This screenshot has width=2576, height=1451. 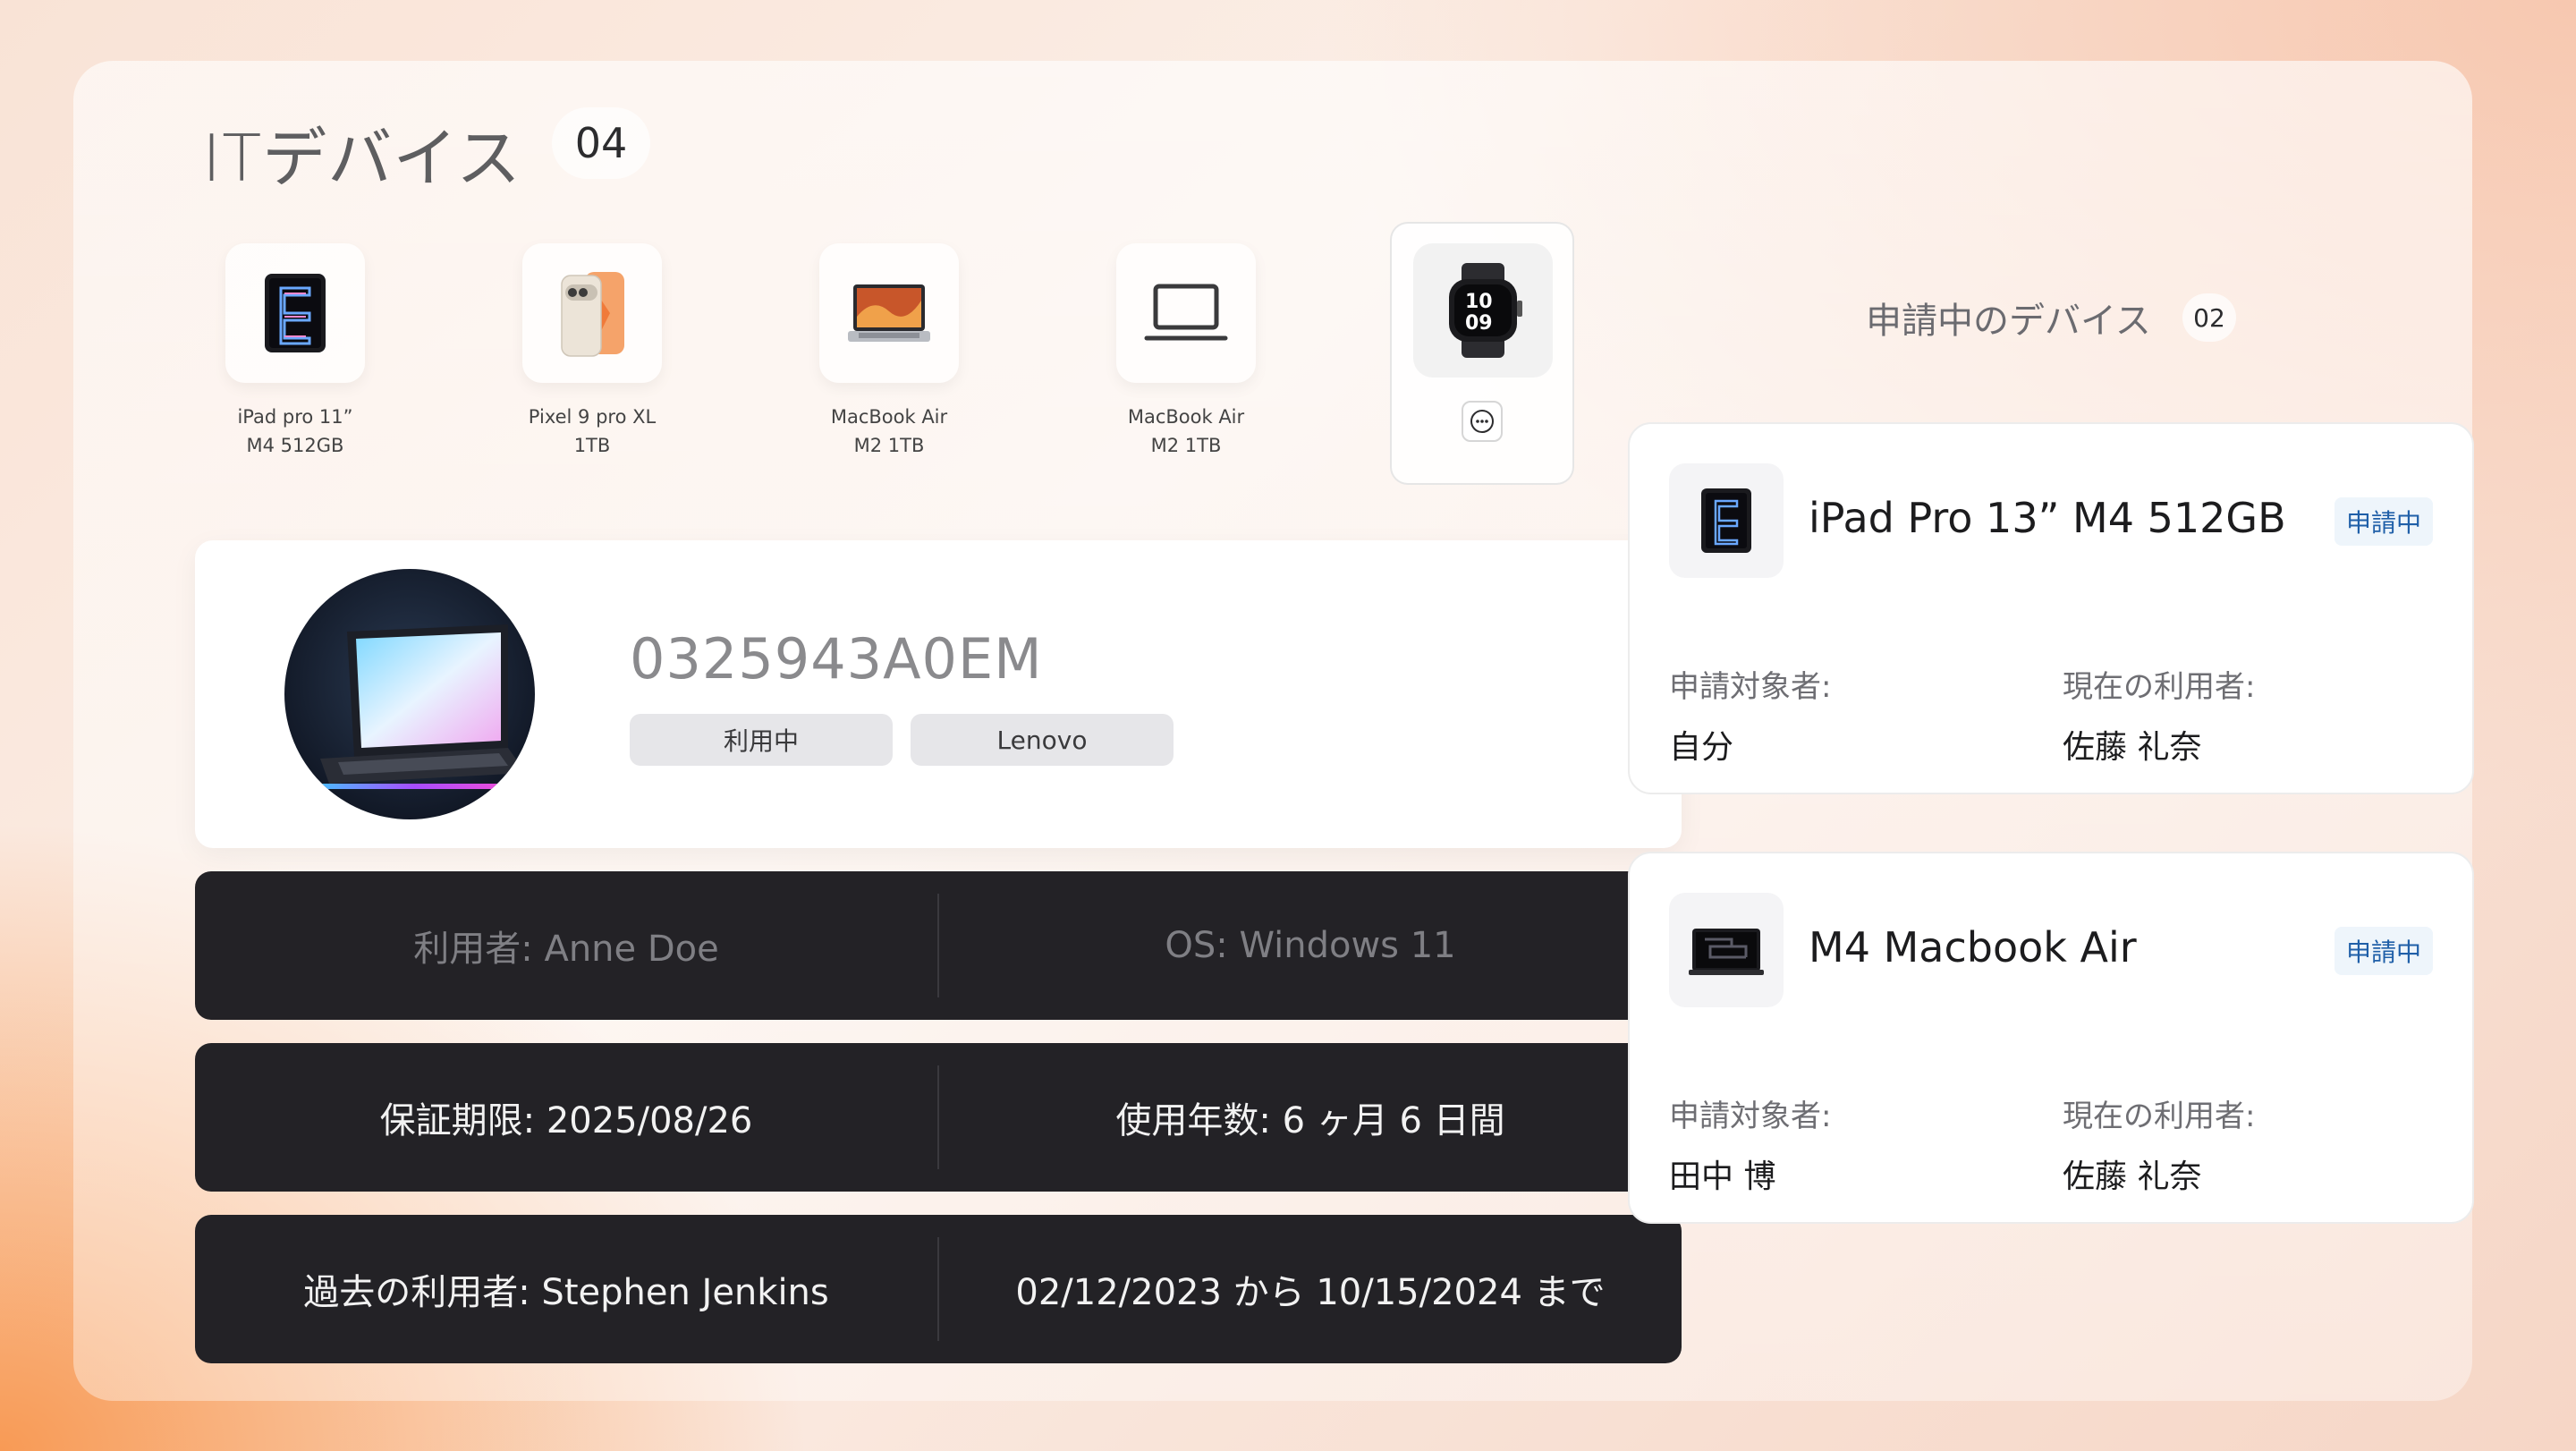 I want to click on warranty-date: 保証期限: 2025/08/26, so click(x=566, y=1120).